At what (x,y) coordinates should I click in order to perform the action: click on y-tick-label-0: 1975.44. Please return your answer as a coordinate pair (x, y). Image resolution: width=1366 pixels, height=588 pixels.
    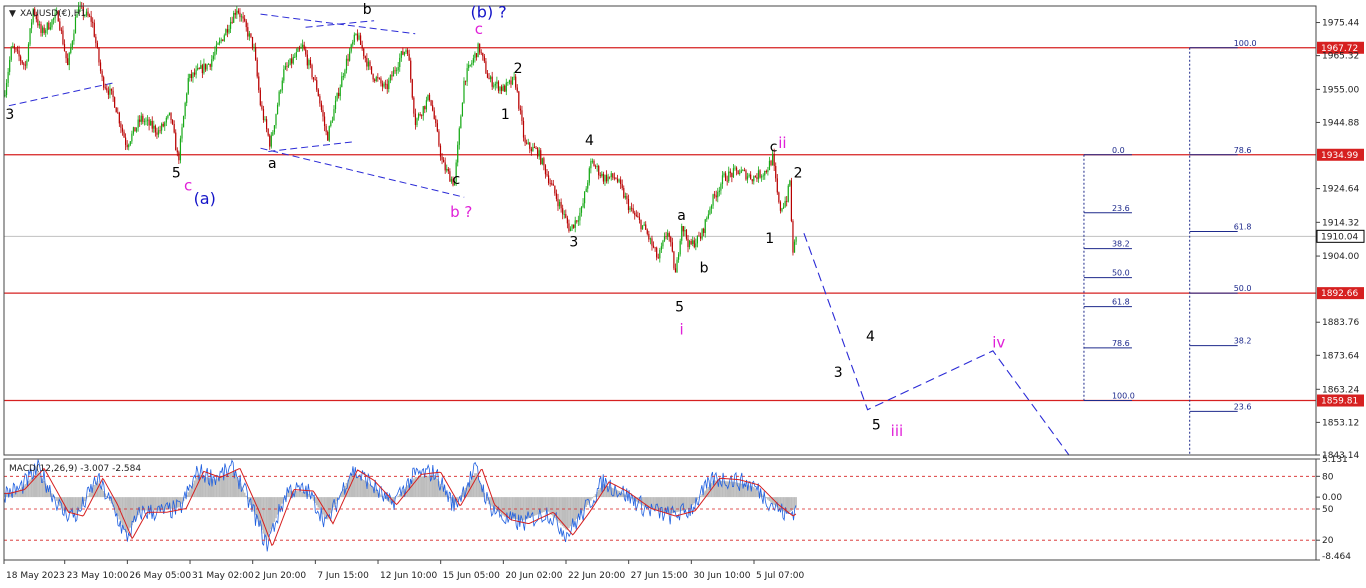
    Looking at the image, I should click on (1340, 24).